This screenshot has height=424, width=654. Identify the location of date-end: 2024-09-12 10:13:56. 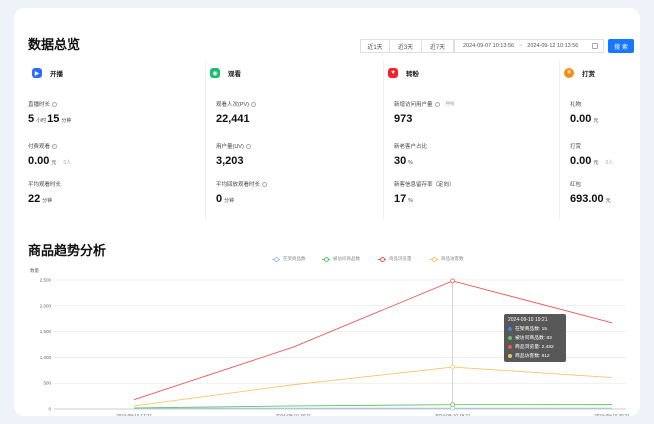
(553, 46).